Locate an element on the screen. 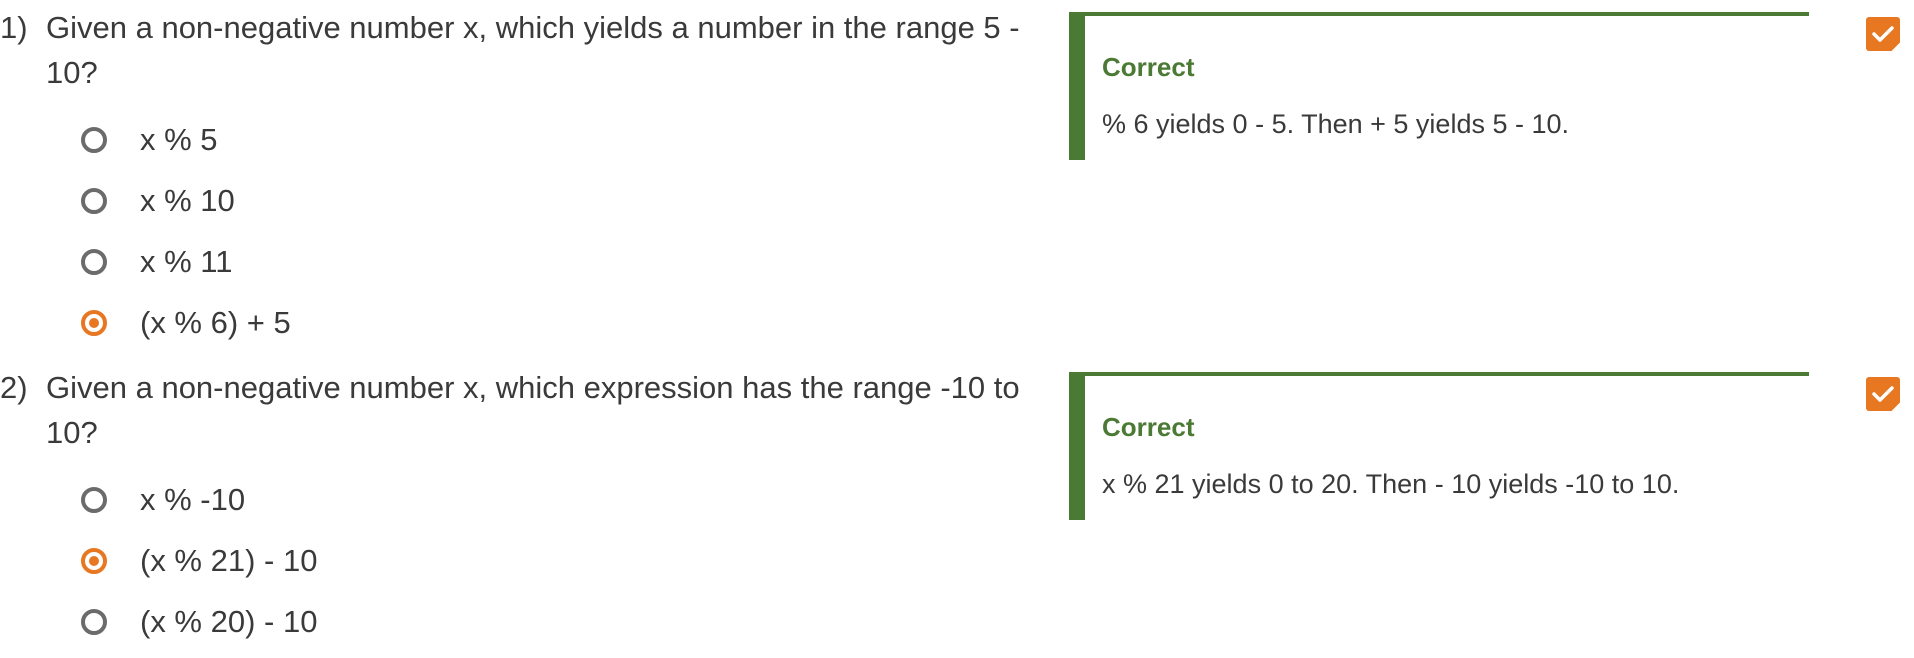 The image size is (1914, 658). choice-option: x % -10 is located at coordinates (520, 499).